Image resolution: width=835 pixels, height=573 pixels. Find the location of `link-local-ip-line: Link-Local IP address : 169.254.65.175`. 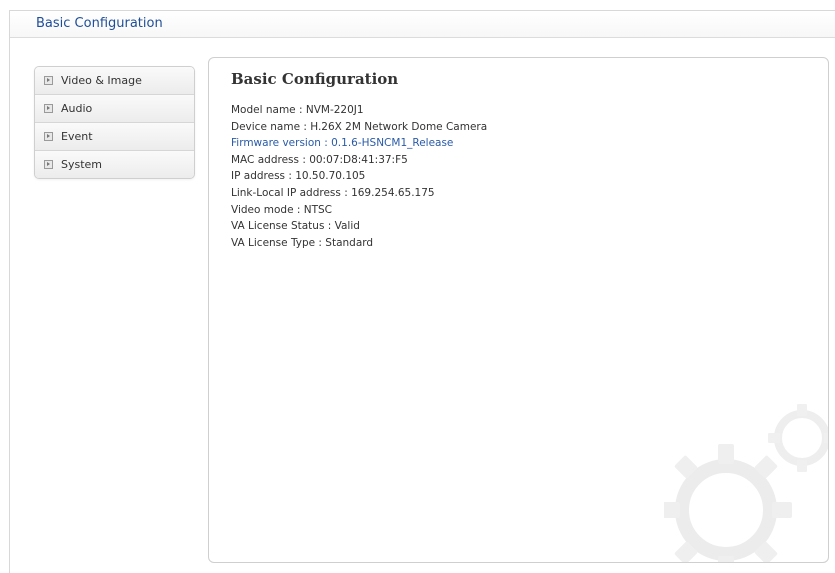

link-local-ip-line: Link-Local IP address : 169.254.65.175 is located at coordinates (333, 192).